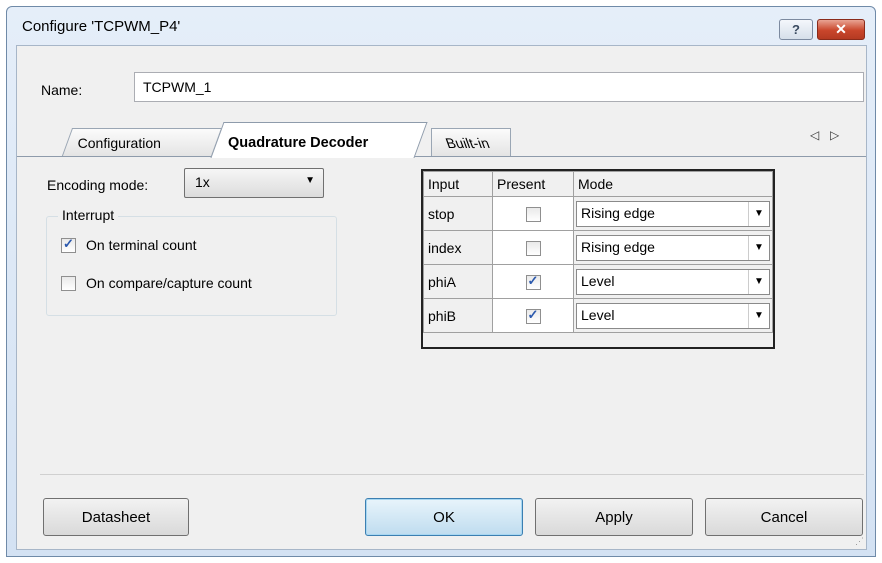 The height and width of the screenshot is (563, 882). I want to click on title-bar: Configure 'TCPWM_P4' ? ✕, so click(441, 26).